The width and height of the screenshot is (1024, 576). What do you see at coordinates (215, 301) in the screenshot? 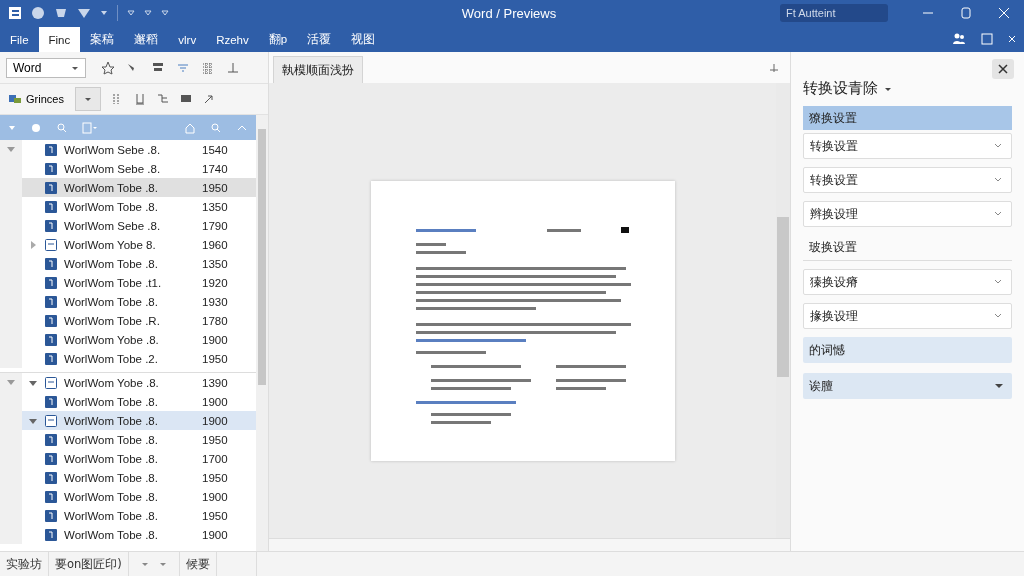
I see `file-year: 1930` at bounding box center [215, 301].